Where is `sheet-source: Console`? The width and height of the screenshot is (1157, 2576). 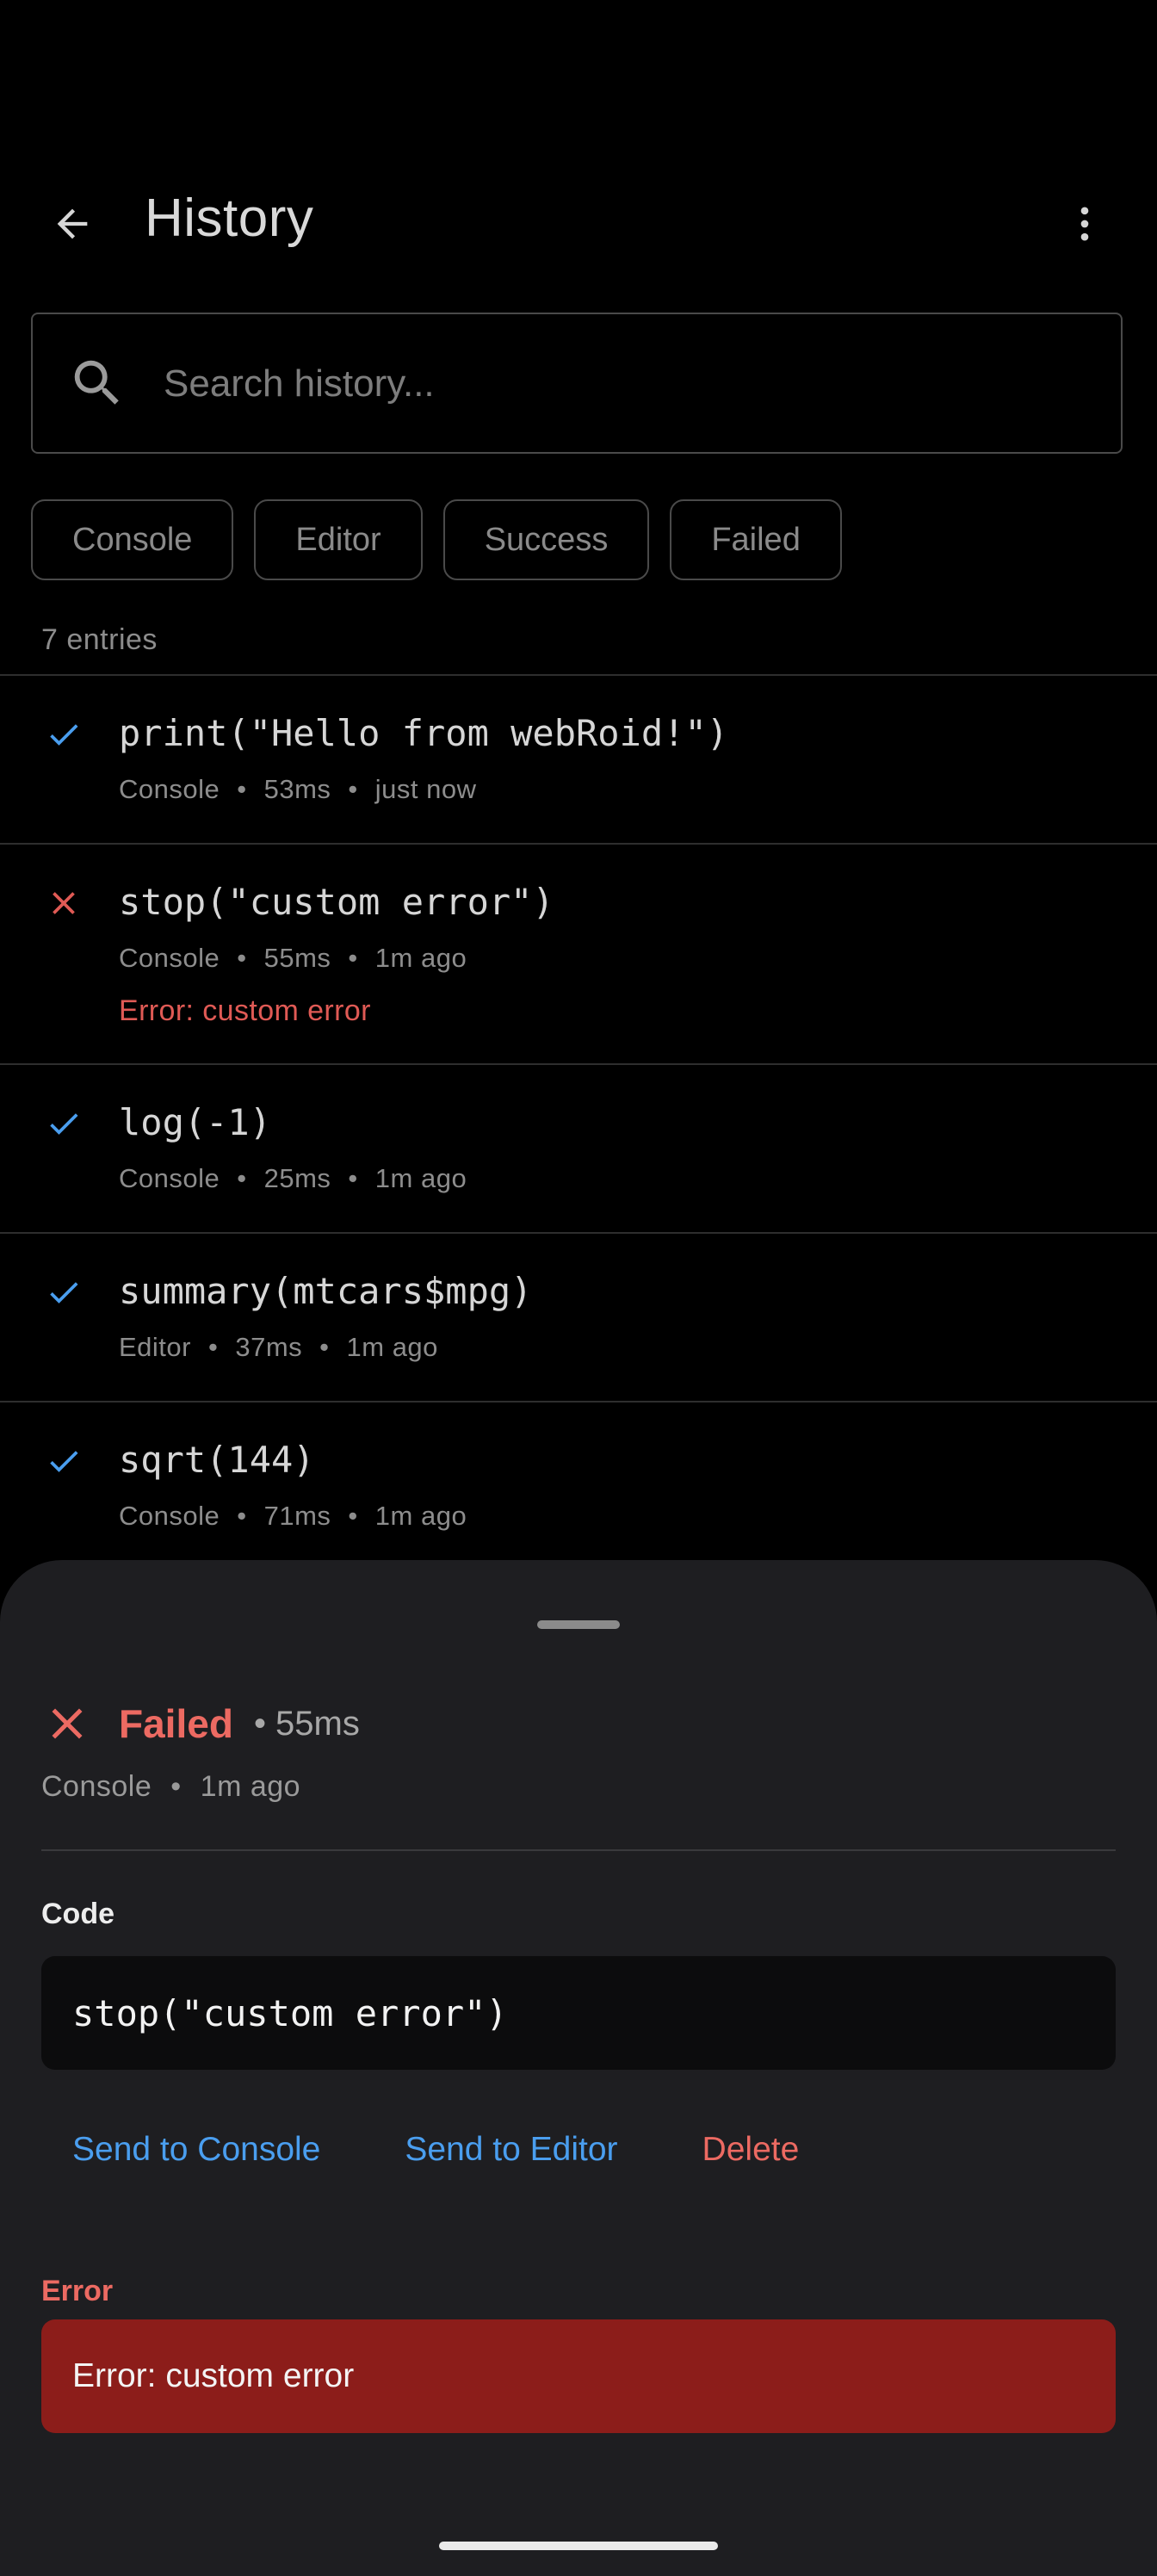 sheet-source: Console is located at coordinates (96, 1786).